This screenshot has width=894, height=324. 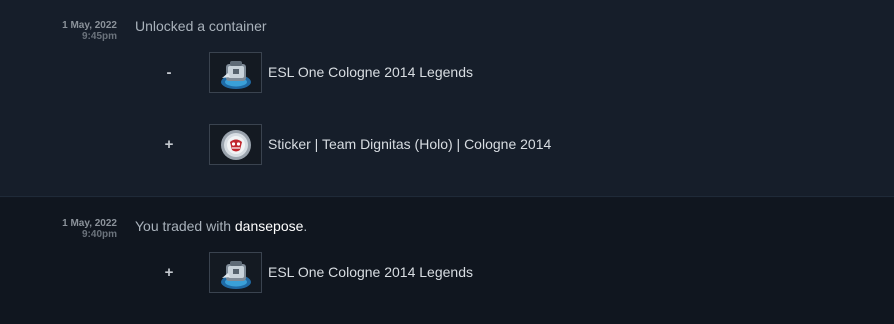 What do you see at coordinates (201, 26) in the screenshot?
I see `history-description: Unlocked a container` at bounding box center [201, 26].